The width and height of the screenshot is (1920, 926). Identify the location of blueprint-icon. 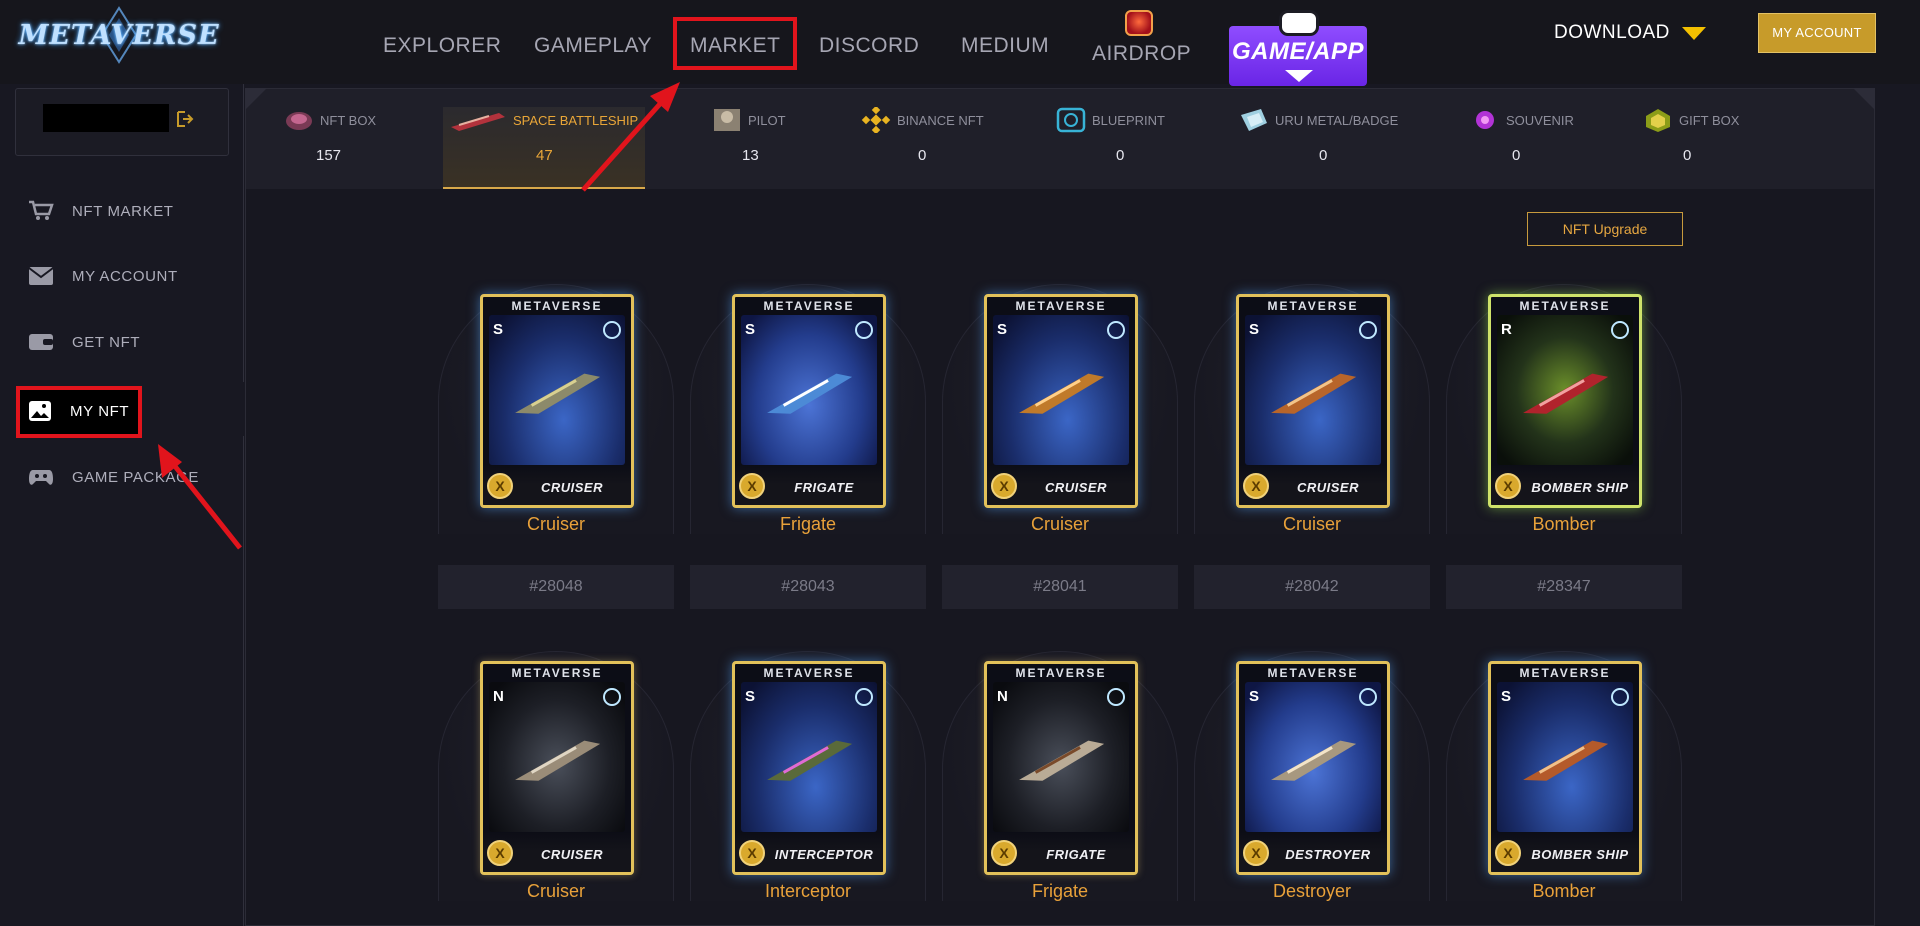
(1071, 120).